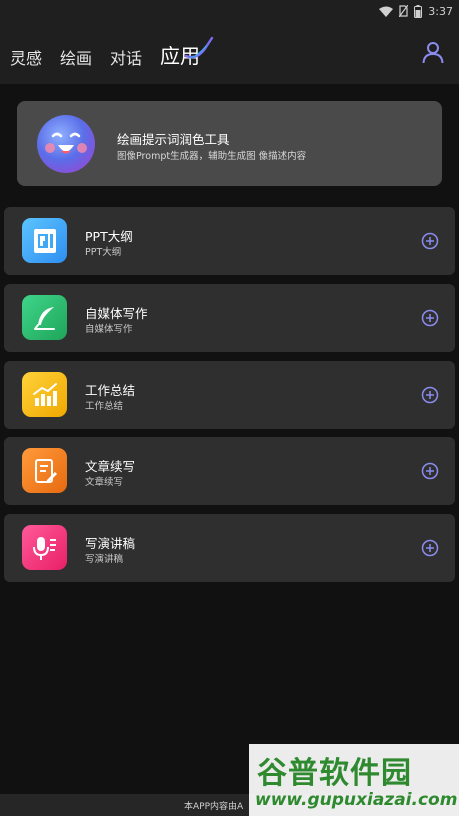 This screenshot has width=459, height=816. Describe the element at coordinates (229, 548) in the screenshot. I see `app-card-speech-draft: 写演讲稿 写演讲稿` at that location.